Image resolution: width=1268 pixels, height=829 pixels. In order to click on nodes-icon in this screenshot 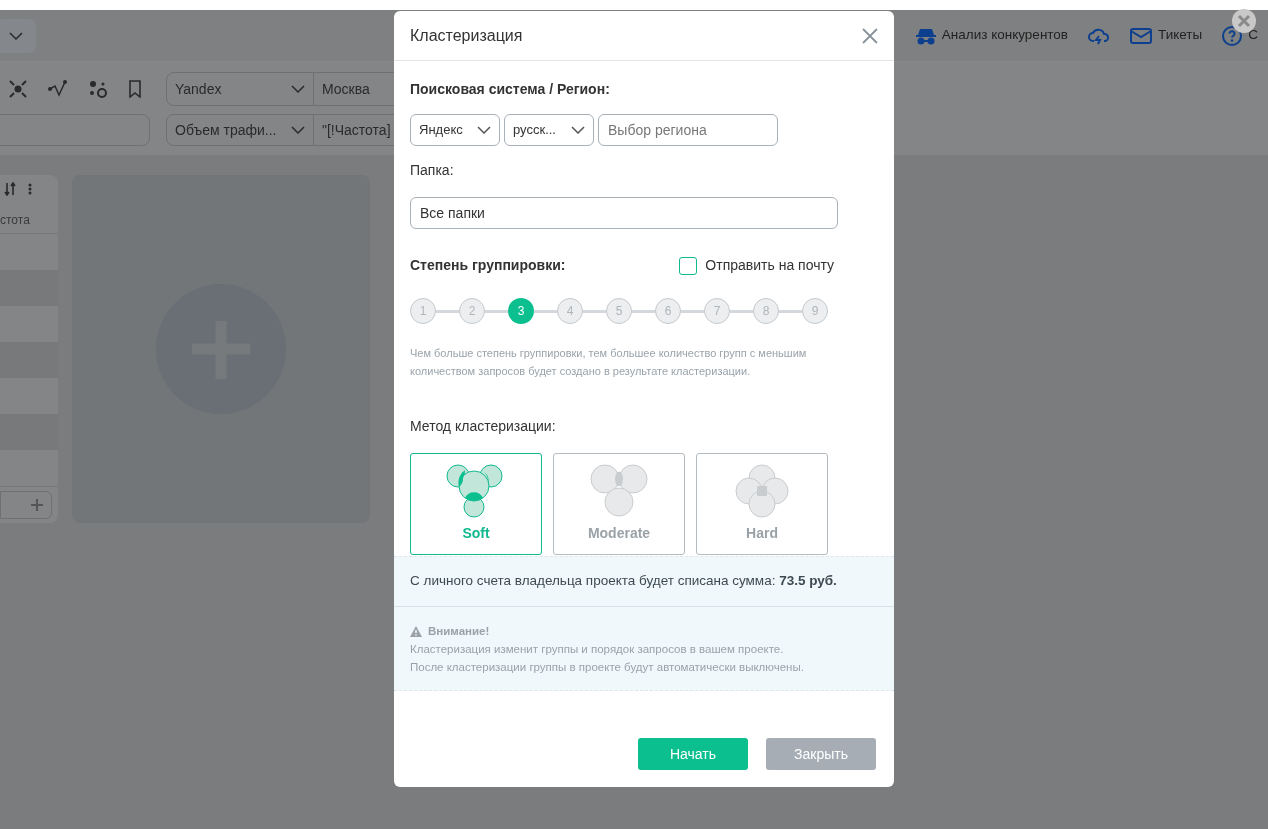, I will do `click(98, 89)`.